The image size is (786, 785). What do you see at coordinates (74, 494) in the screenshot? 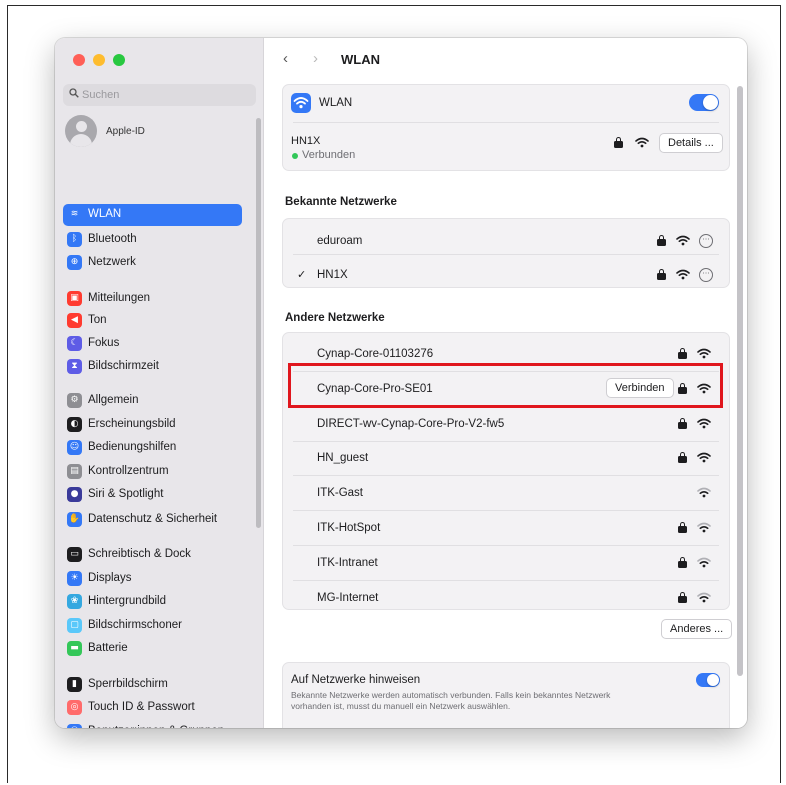
I see `siri-icon: ●` at bounding box center [74, 494].